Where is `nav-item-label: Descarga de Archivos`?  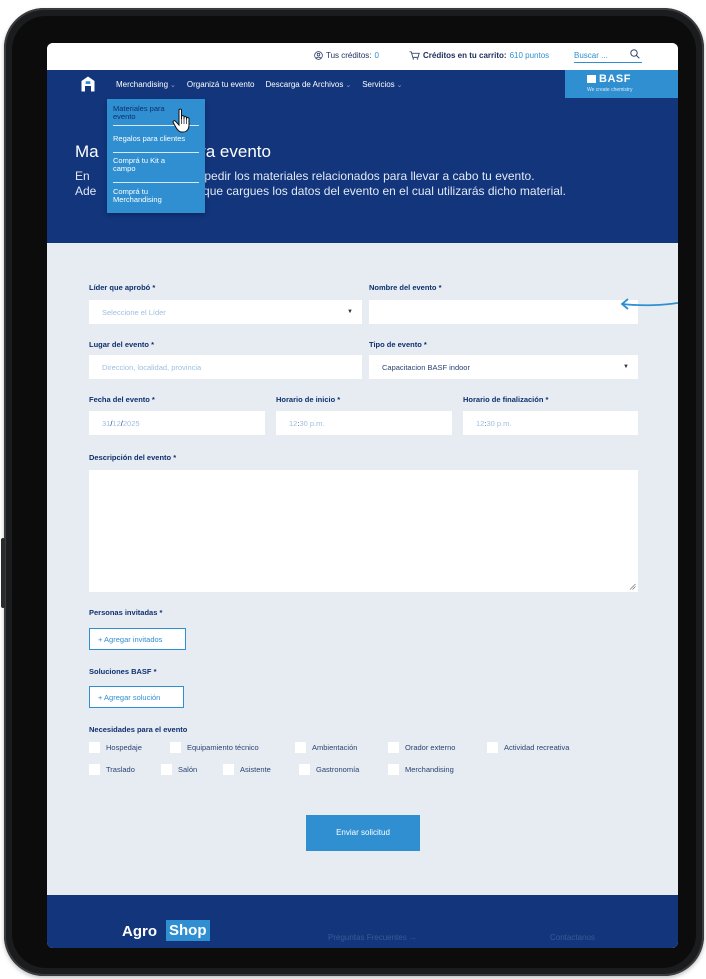 nav-item-label: Descarga de Archivos is located at coordinates (304, 84).